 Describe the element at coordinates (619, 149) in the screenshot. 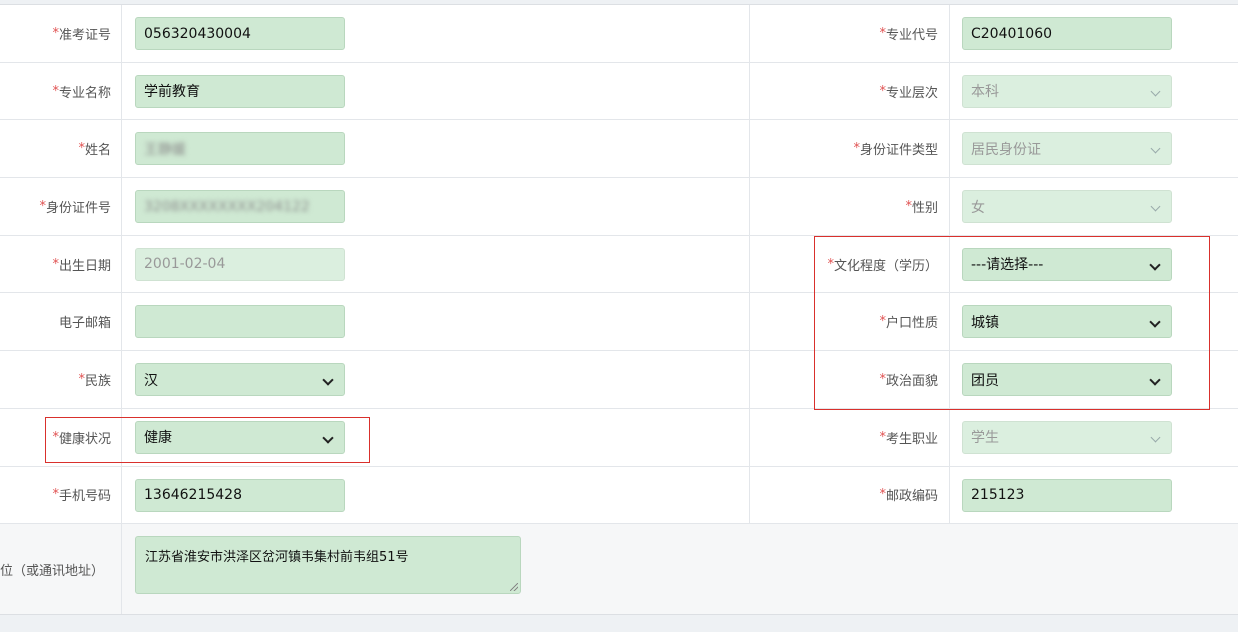

I see `form-row: * 姓名 王静媛 * 身份证件类型 居民身份证` at that location.